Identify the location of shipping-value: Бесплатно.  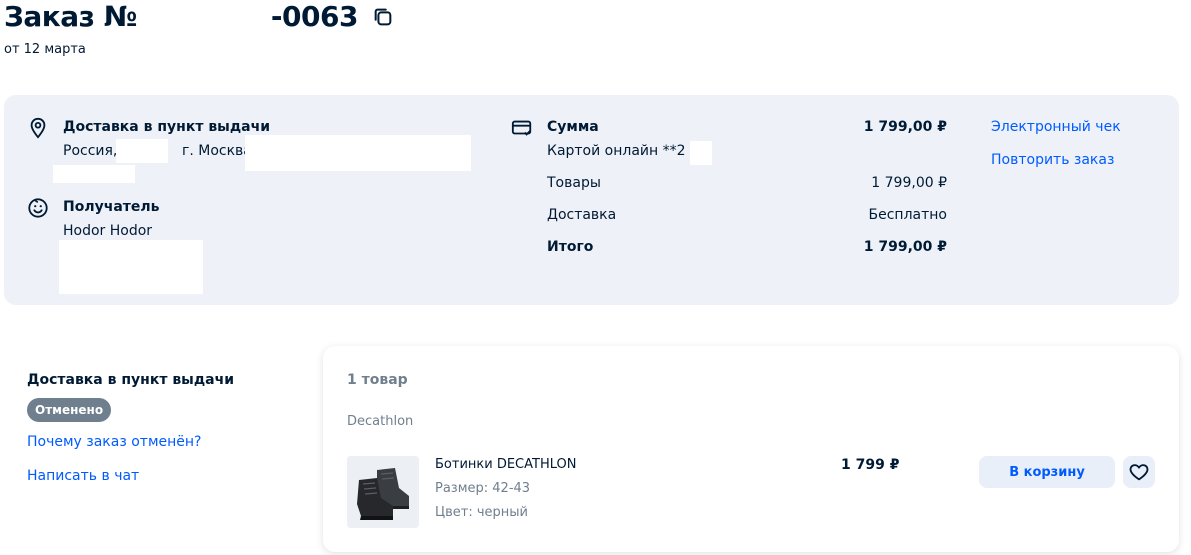
(907, 215).